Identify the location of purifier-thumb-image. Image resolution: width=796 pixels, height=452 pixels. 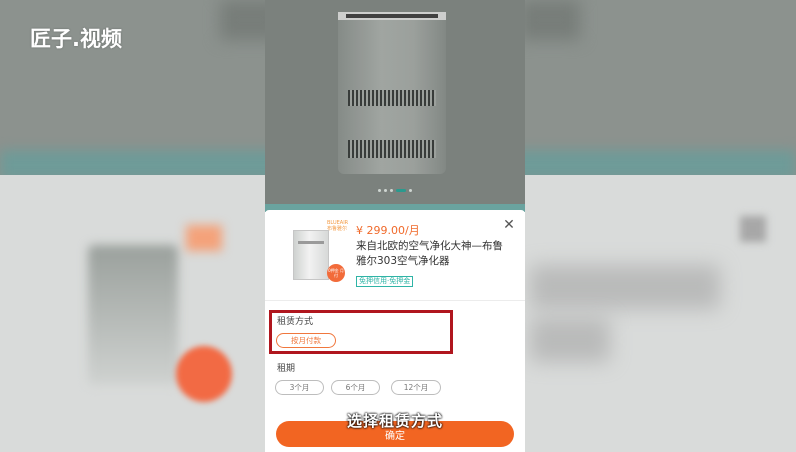
(311, 255).